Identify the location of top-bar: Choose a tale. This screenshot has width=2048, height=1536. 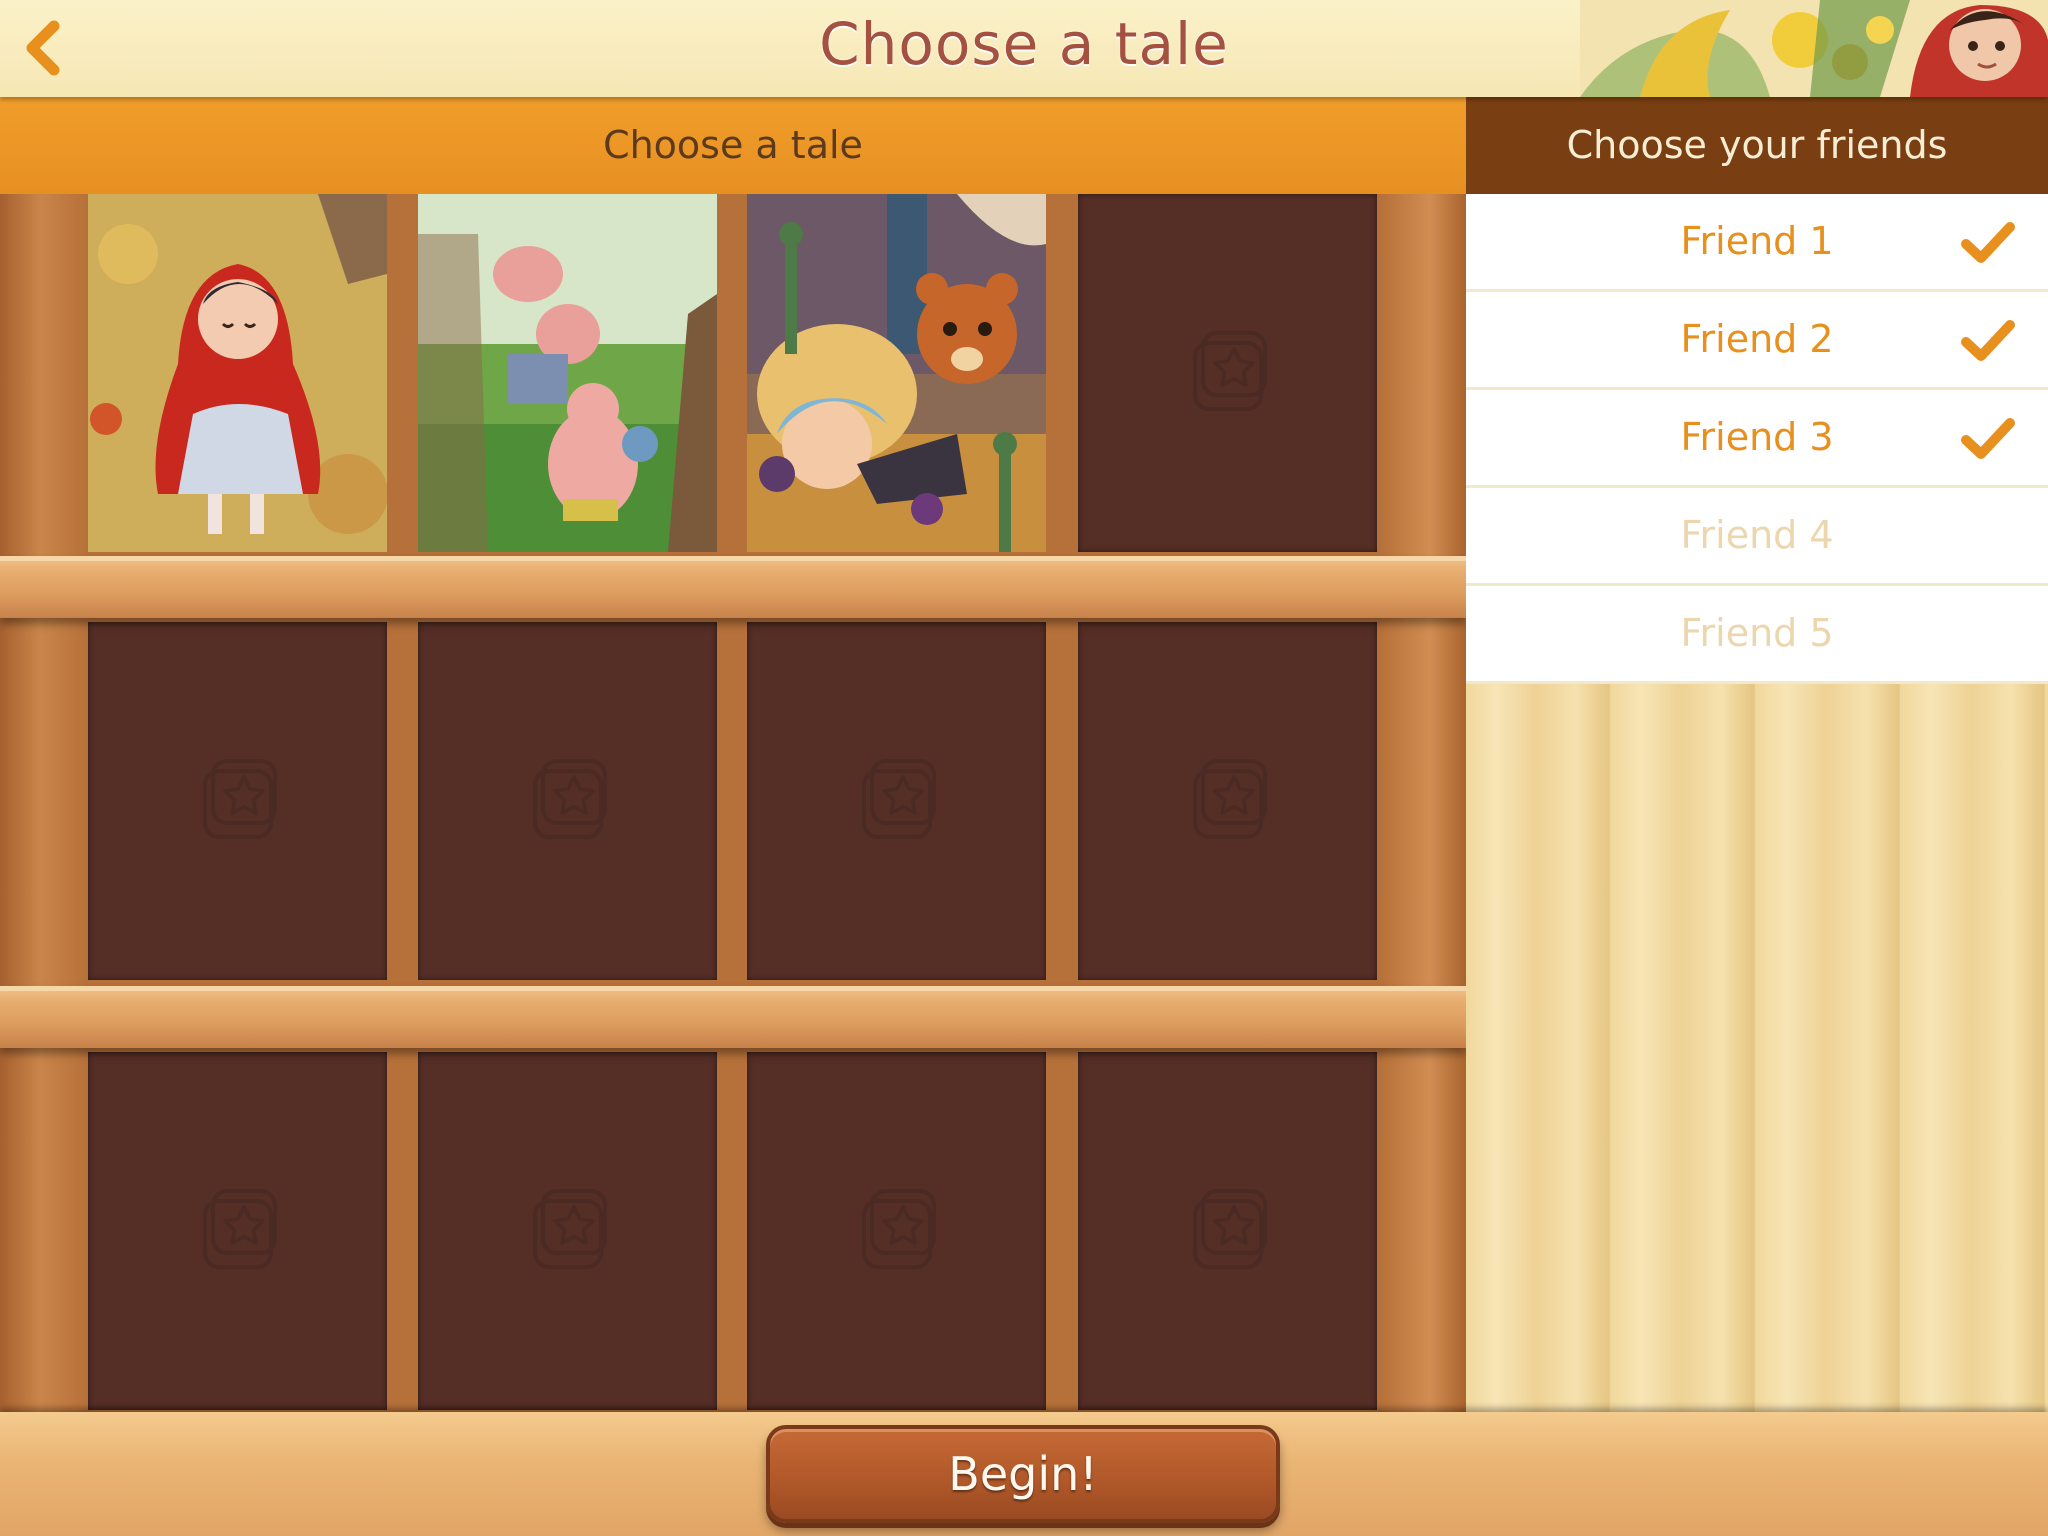
(1024, 48).